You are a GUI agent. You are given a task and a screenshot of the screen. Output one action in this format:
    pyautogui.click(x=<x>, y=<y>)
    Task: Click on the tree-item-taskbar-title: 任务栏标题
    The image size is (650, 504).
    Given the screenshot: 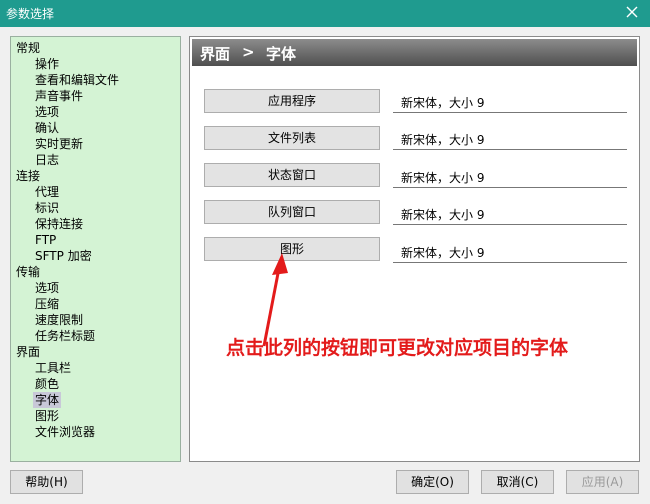 What is the action you would take?
    pyautogui.click(x=65, y=336)
    